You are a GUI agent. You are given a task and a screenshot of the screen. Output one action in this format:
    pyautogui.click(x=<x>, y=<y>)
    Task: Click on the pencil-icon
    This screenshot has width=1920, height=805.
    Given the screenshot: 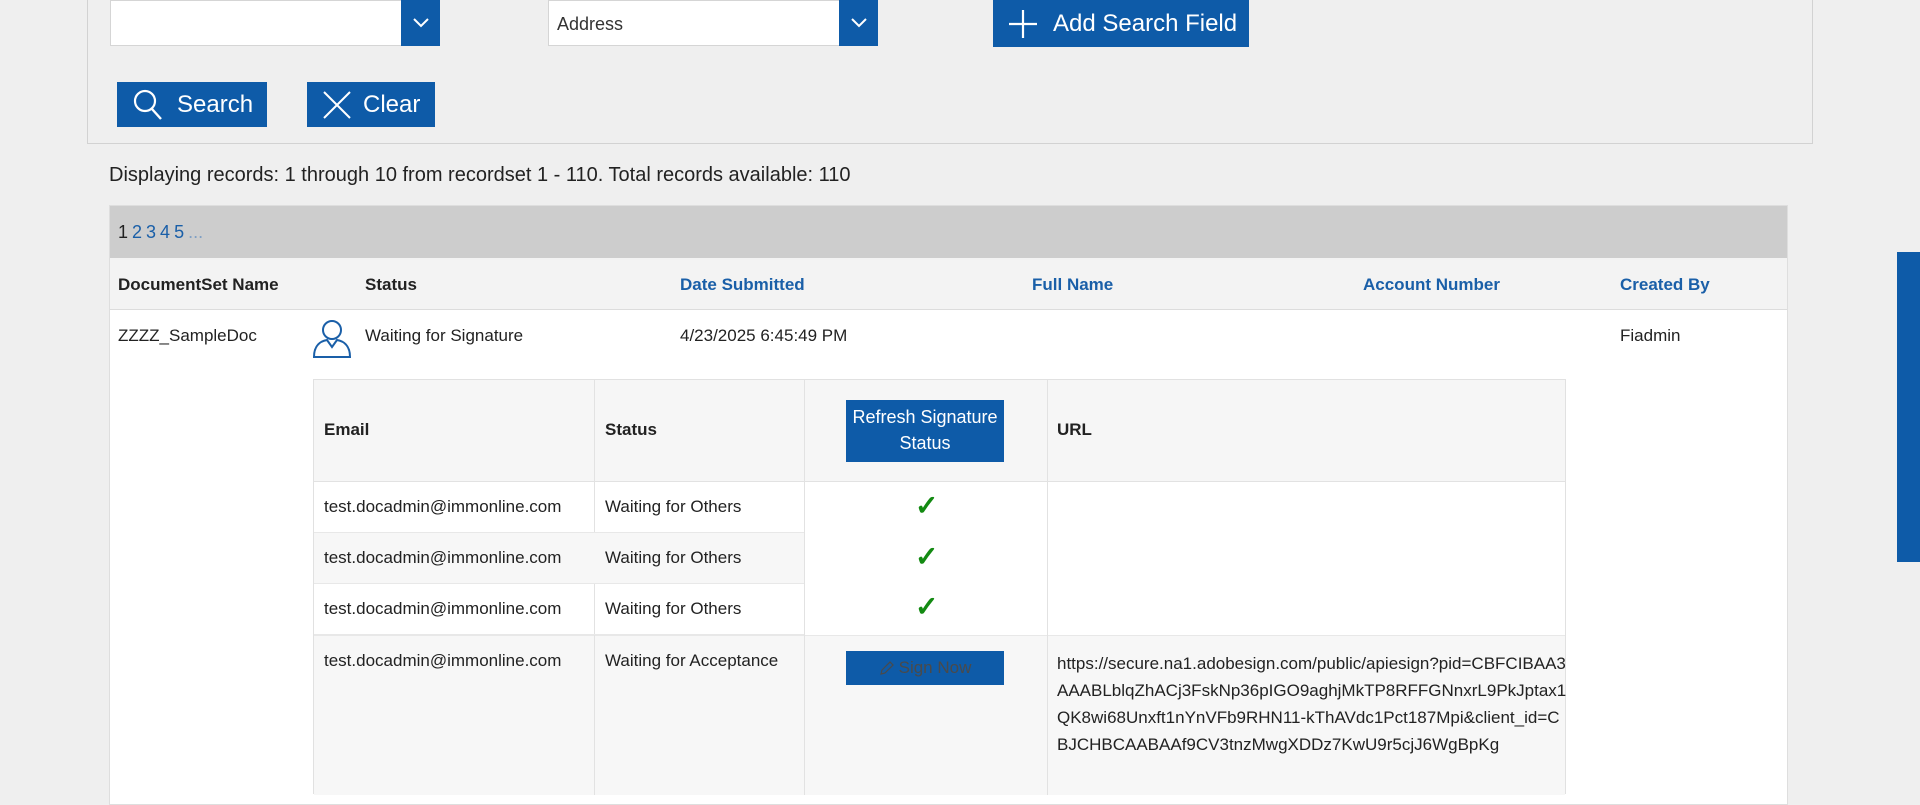 What is the action you would take?
    pyautogui.click(x=886, y=668)
    